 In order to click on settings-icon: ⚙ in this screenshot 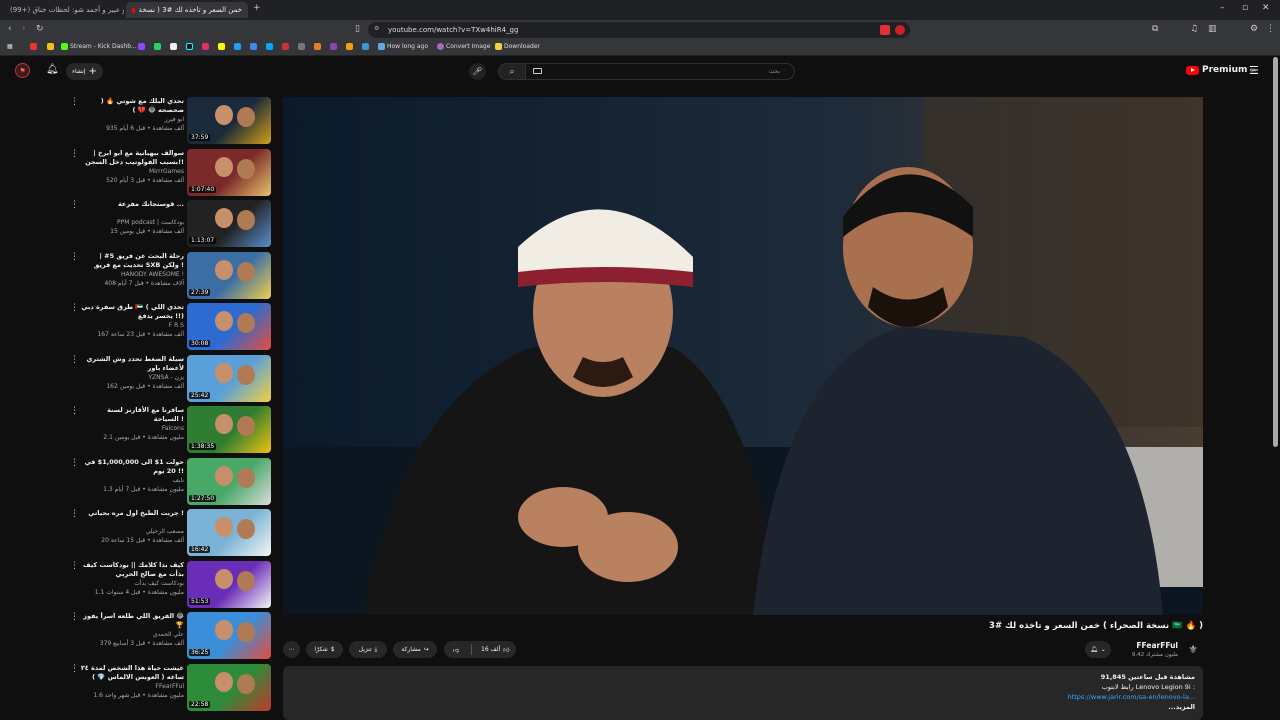, I will do `click(1254, 29)`.